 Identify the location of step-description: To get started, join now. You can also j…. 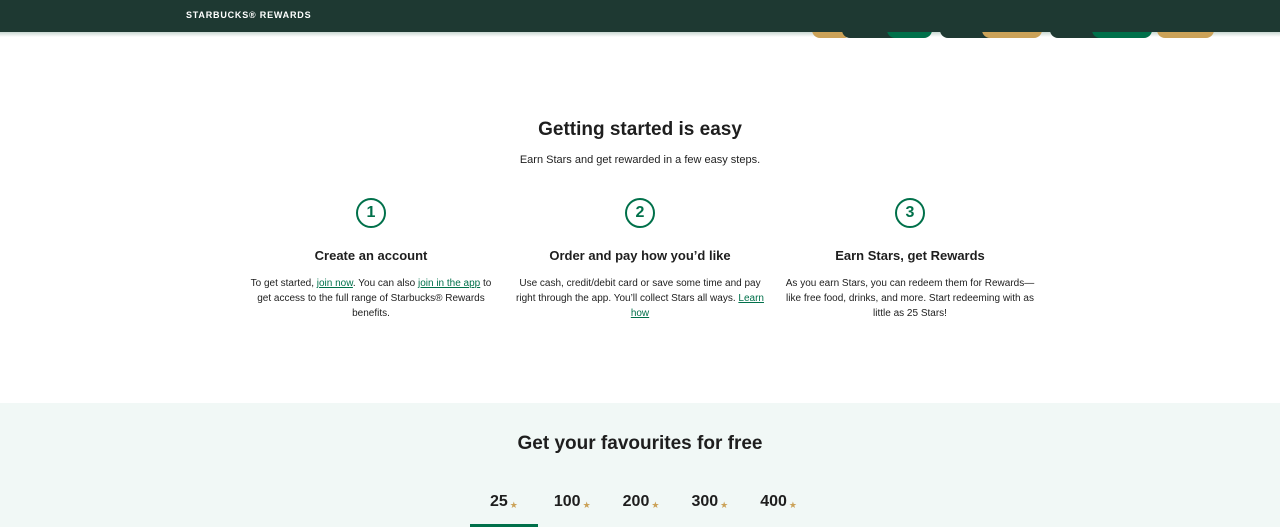
(371, 298).